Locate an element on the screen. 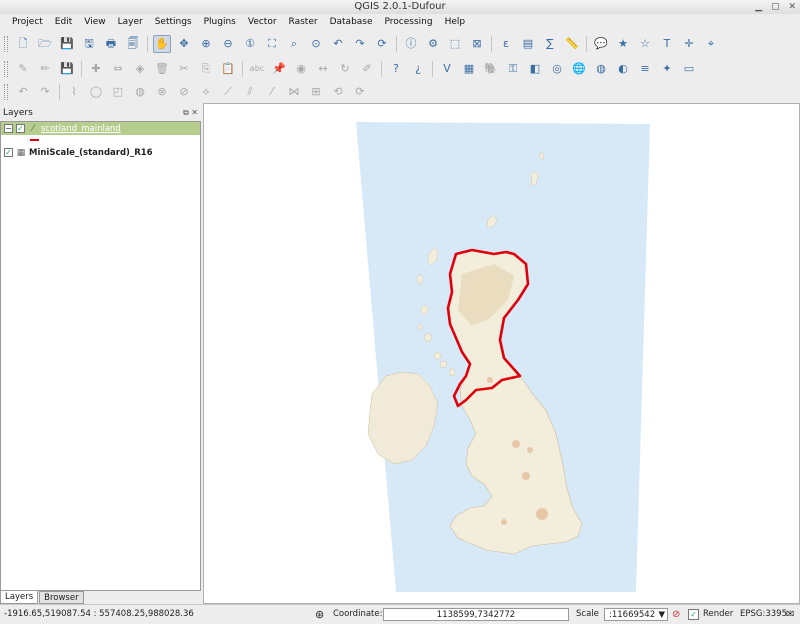  pin-labels-icon: 📌 is located at coordinates (279, 69).